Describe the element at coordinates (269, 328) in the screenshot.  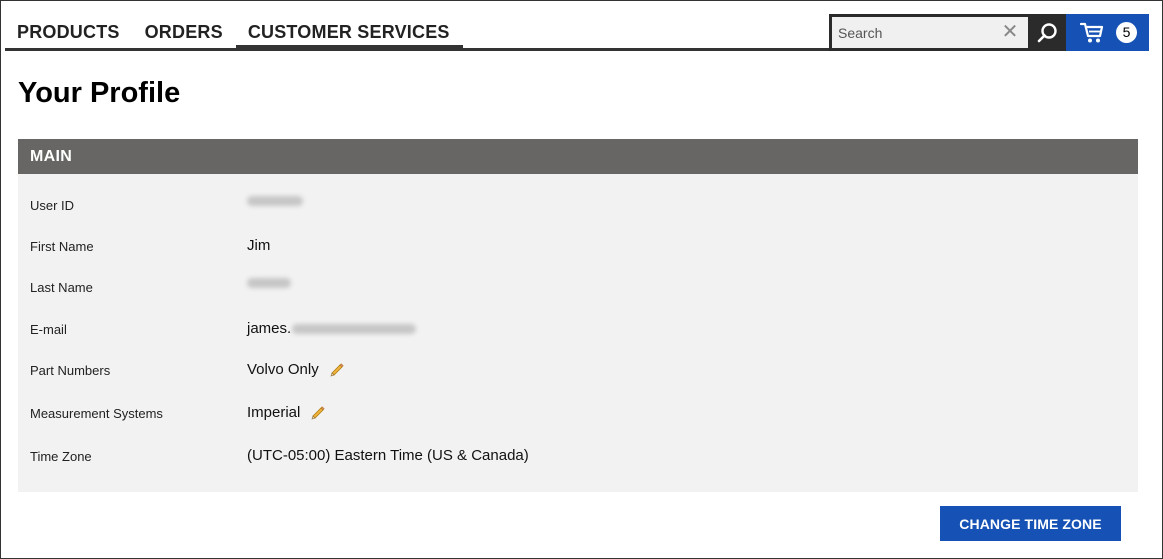
I see `email-prefix: james.` at that location.